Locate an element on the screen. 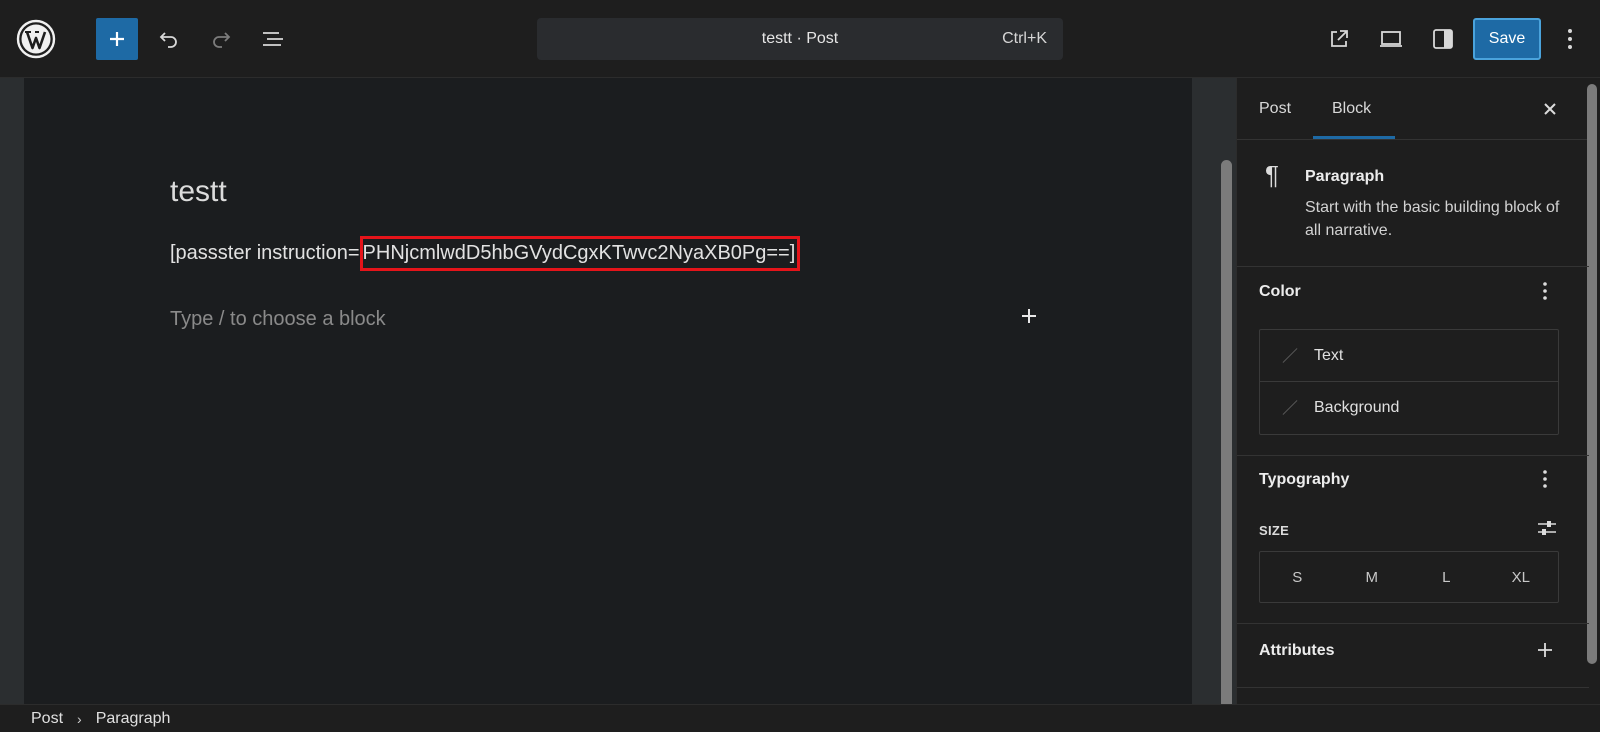 This screenshot has height=732, width=1600. document-title: testt · Post is located at coordinates (800, 38).